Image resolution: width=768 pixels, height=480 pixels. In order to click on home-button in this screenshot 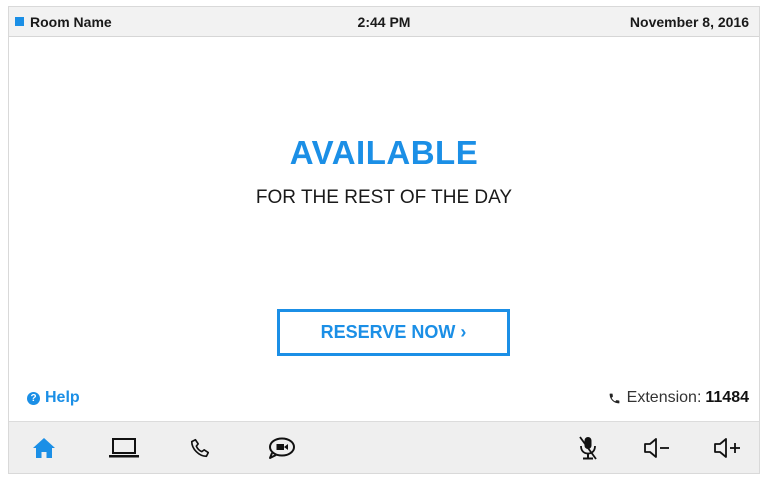, I will do `click(44, 448)`.